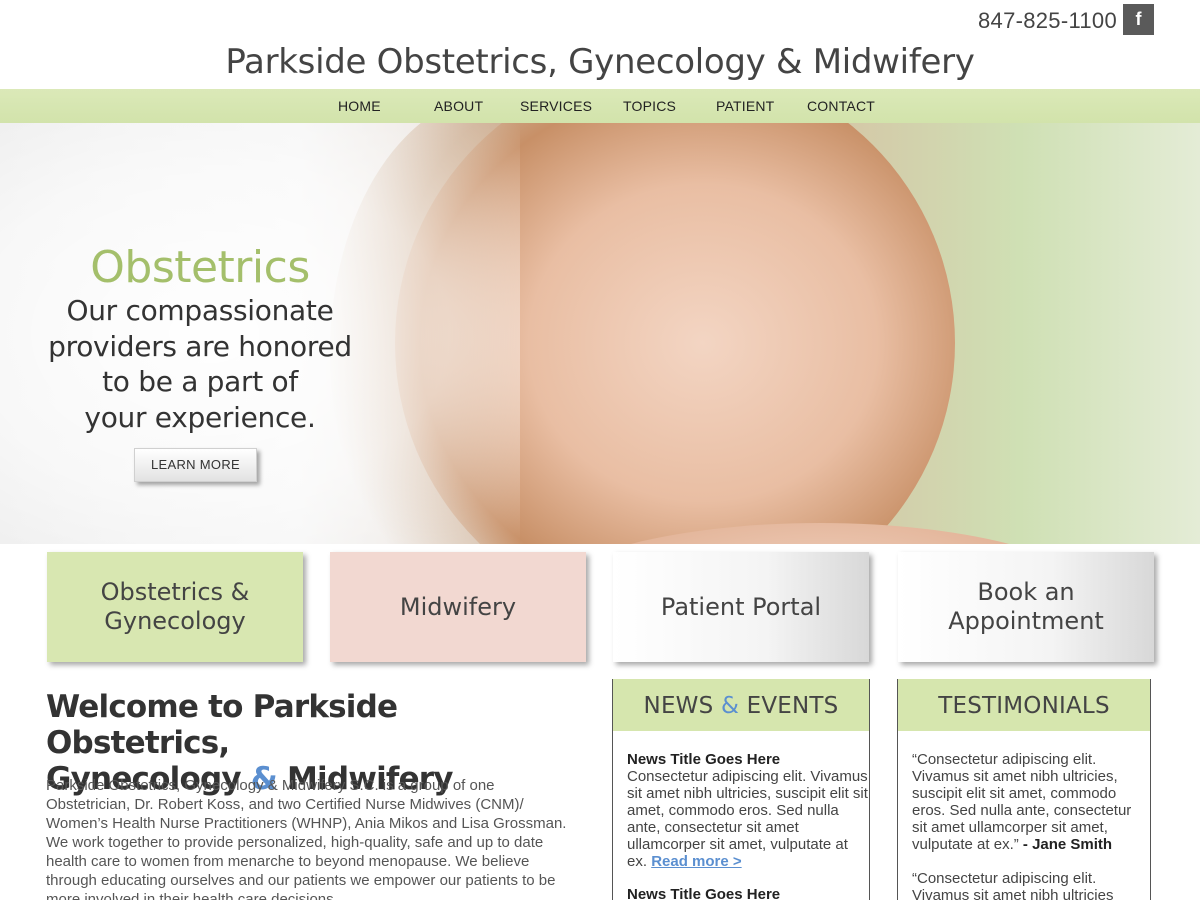 The height and width of the screenshot is (900, 1200). What do you see at coordinates (200, 417) in the screenshot?
I see `hero-line-4: your experience.` at bounding box center [200, 417].